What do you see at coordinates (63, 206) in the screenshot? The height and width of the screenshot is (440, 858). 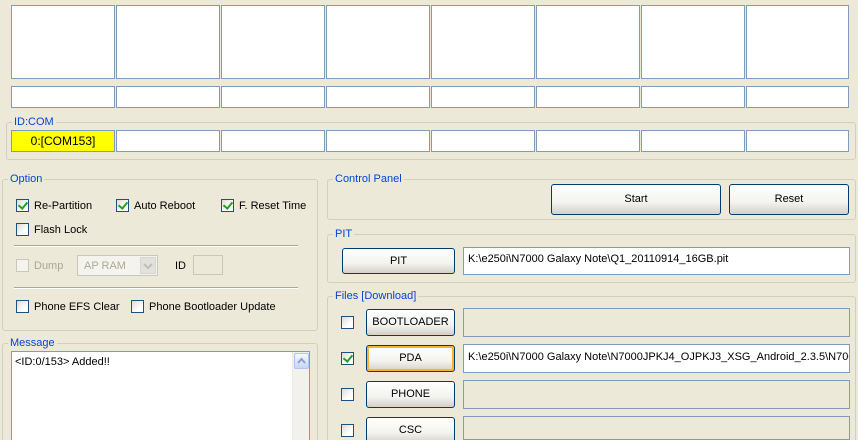 I see `repartition-label: Re-Partition` at bounding box center [63, 206].